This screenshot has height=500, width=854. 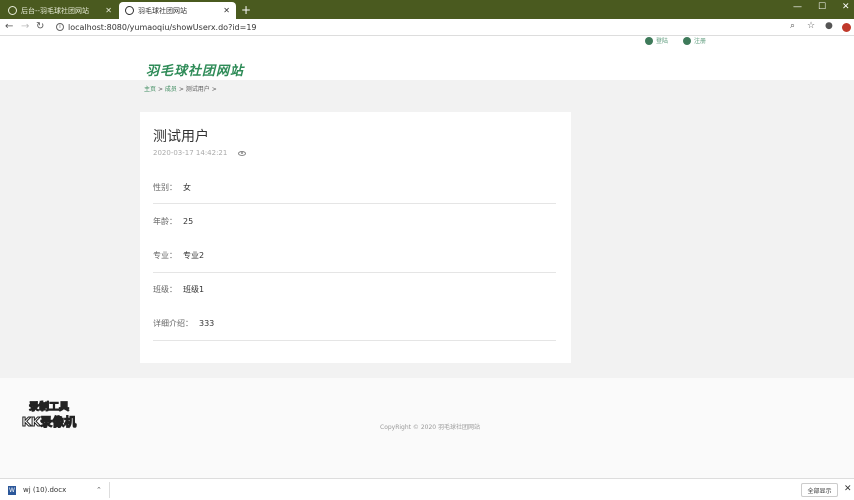 I want to click on field-value: 333, so click(x=207, y=323).